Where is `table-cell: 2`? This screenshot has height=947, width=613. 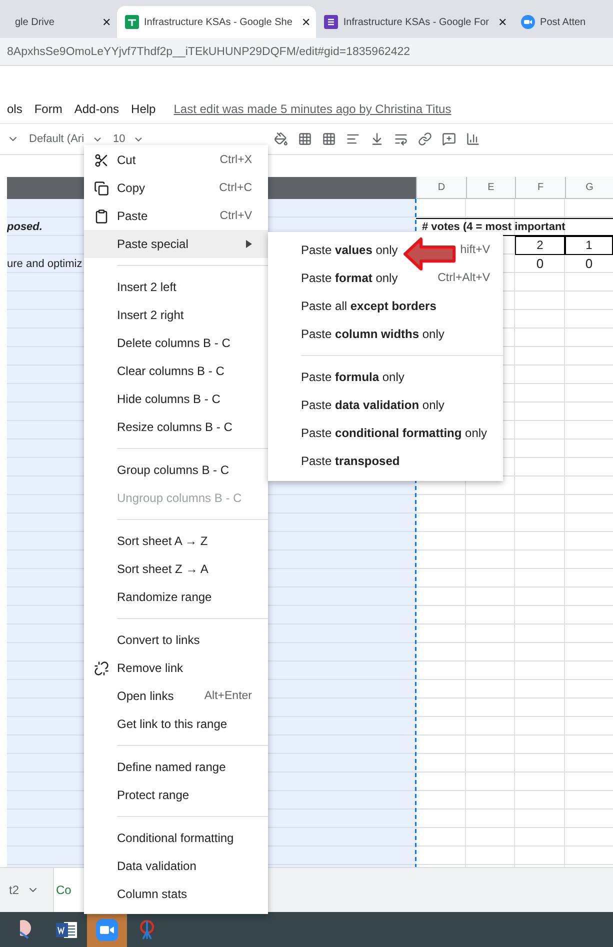 table-cell: 2 is located at coordinates (540, 245).